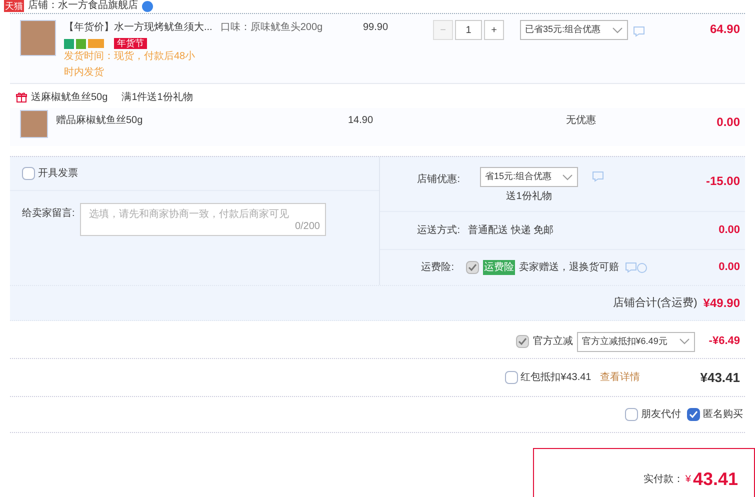 The height and width of the screenshot is (497, 755). Describe the element at coordinates (69, 97) in the screenshot. I see `gift-header: 送麻椒鱿鱼丝50g` at that location.